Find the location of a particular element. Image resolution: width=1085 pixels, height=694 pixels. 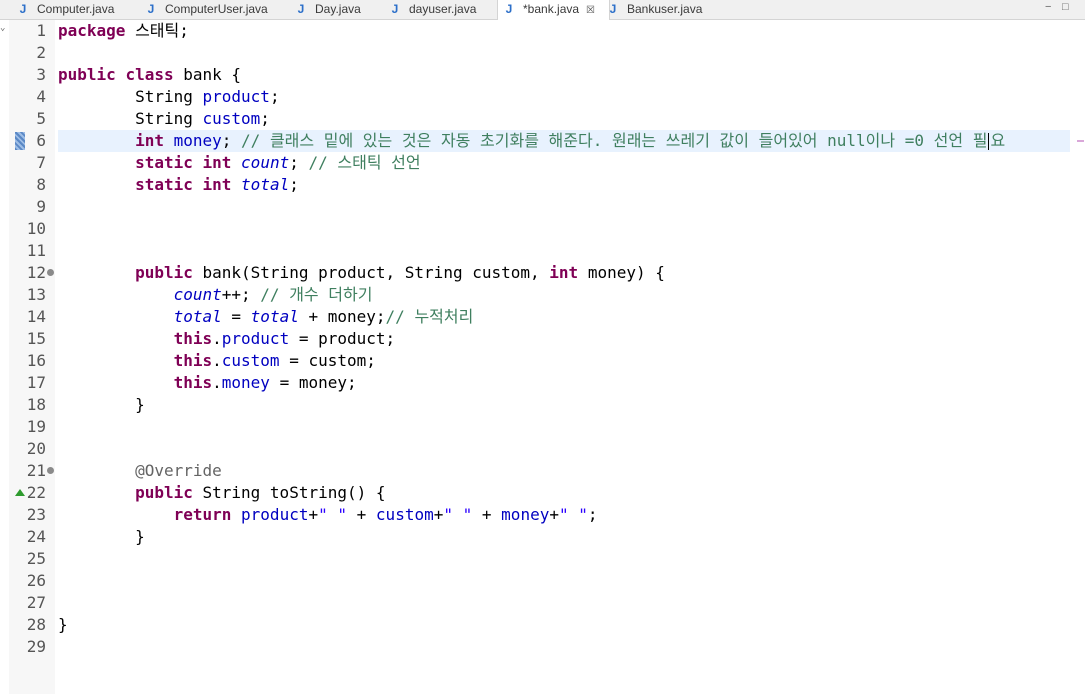

line-number: 9 is located at coordinates (41, 206).